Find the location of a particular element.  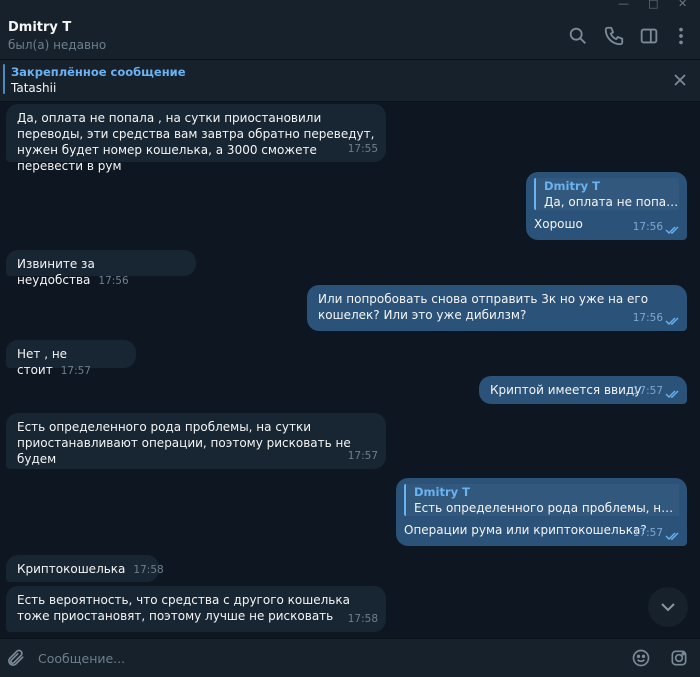

more-vertical-icon is located at coordinates (681, 36).